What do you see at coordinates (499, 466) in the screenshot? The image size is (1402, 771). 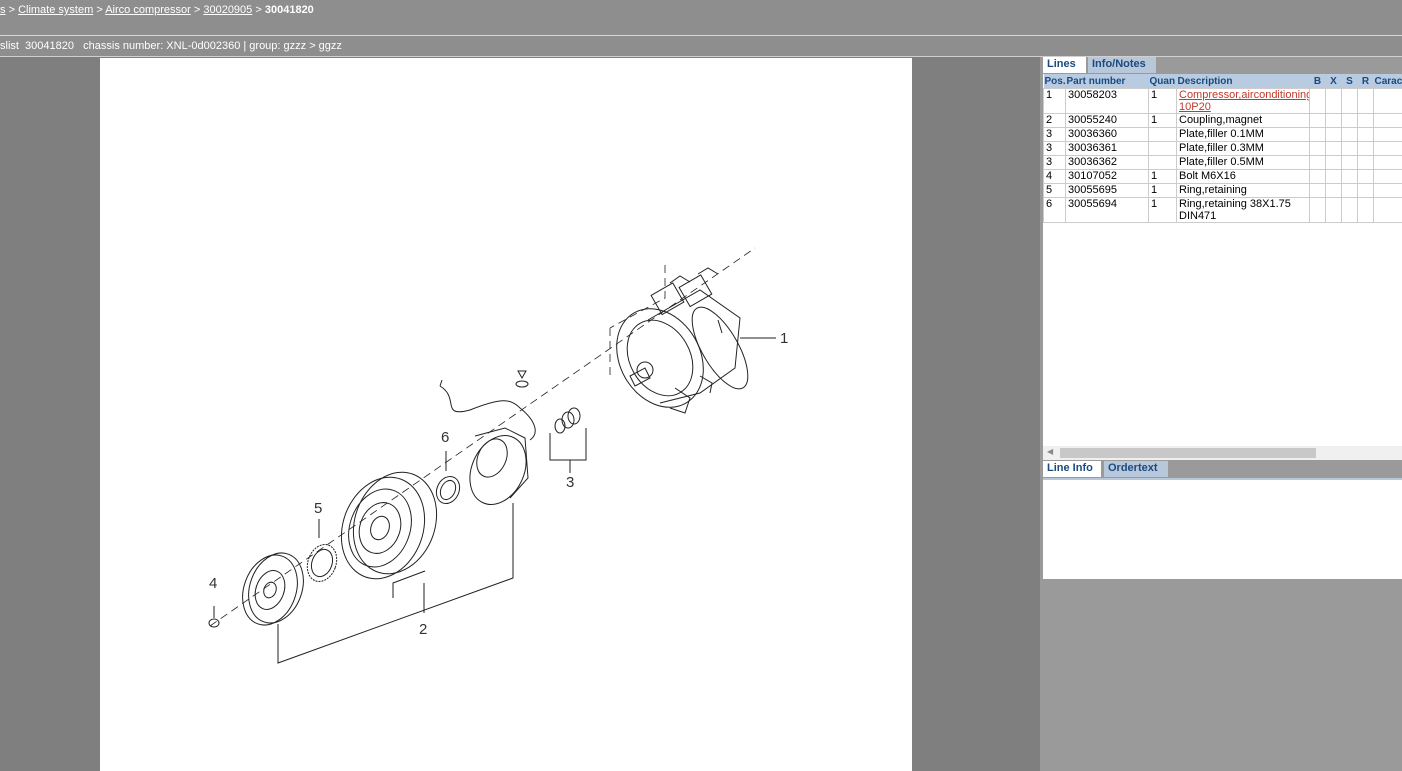 I see `magnet-coil-part` at bounding box center [499, 466].